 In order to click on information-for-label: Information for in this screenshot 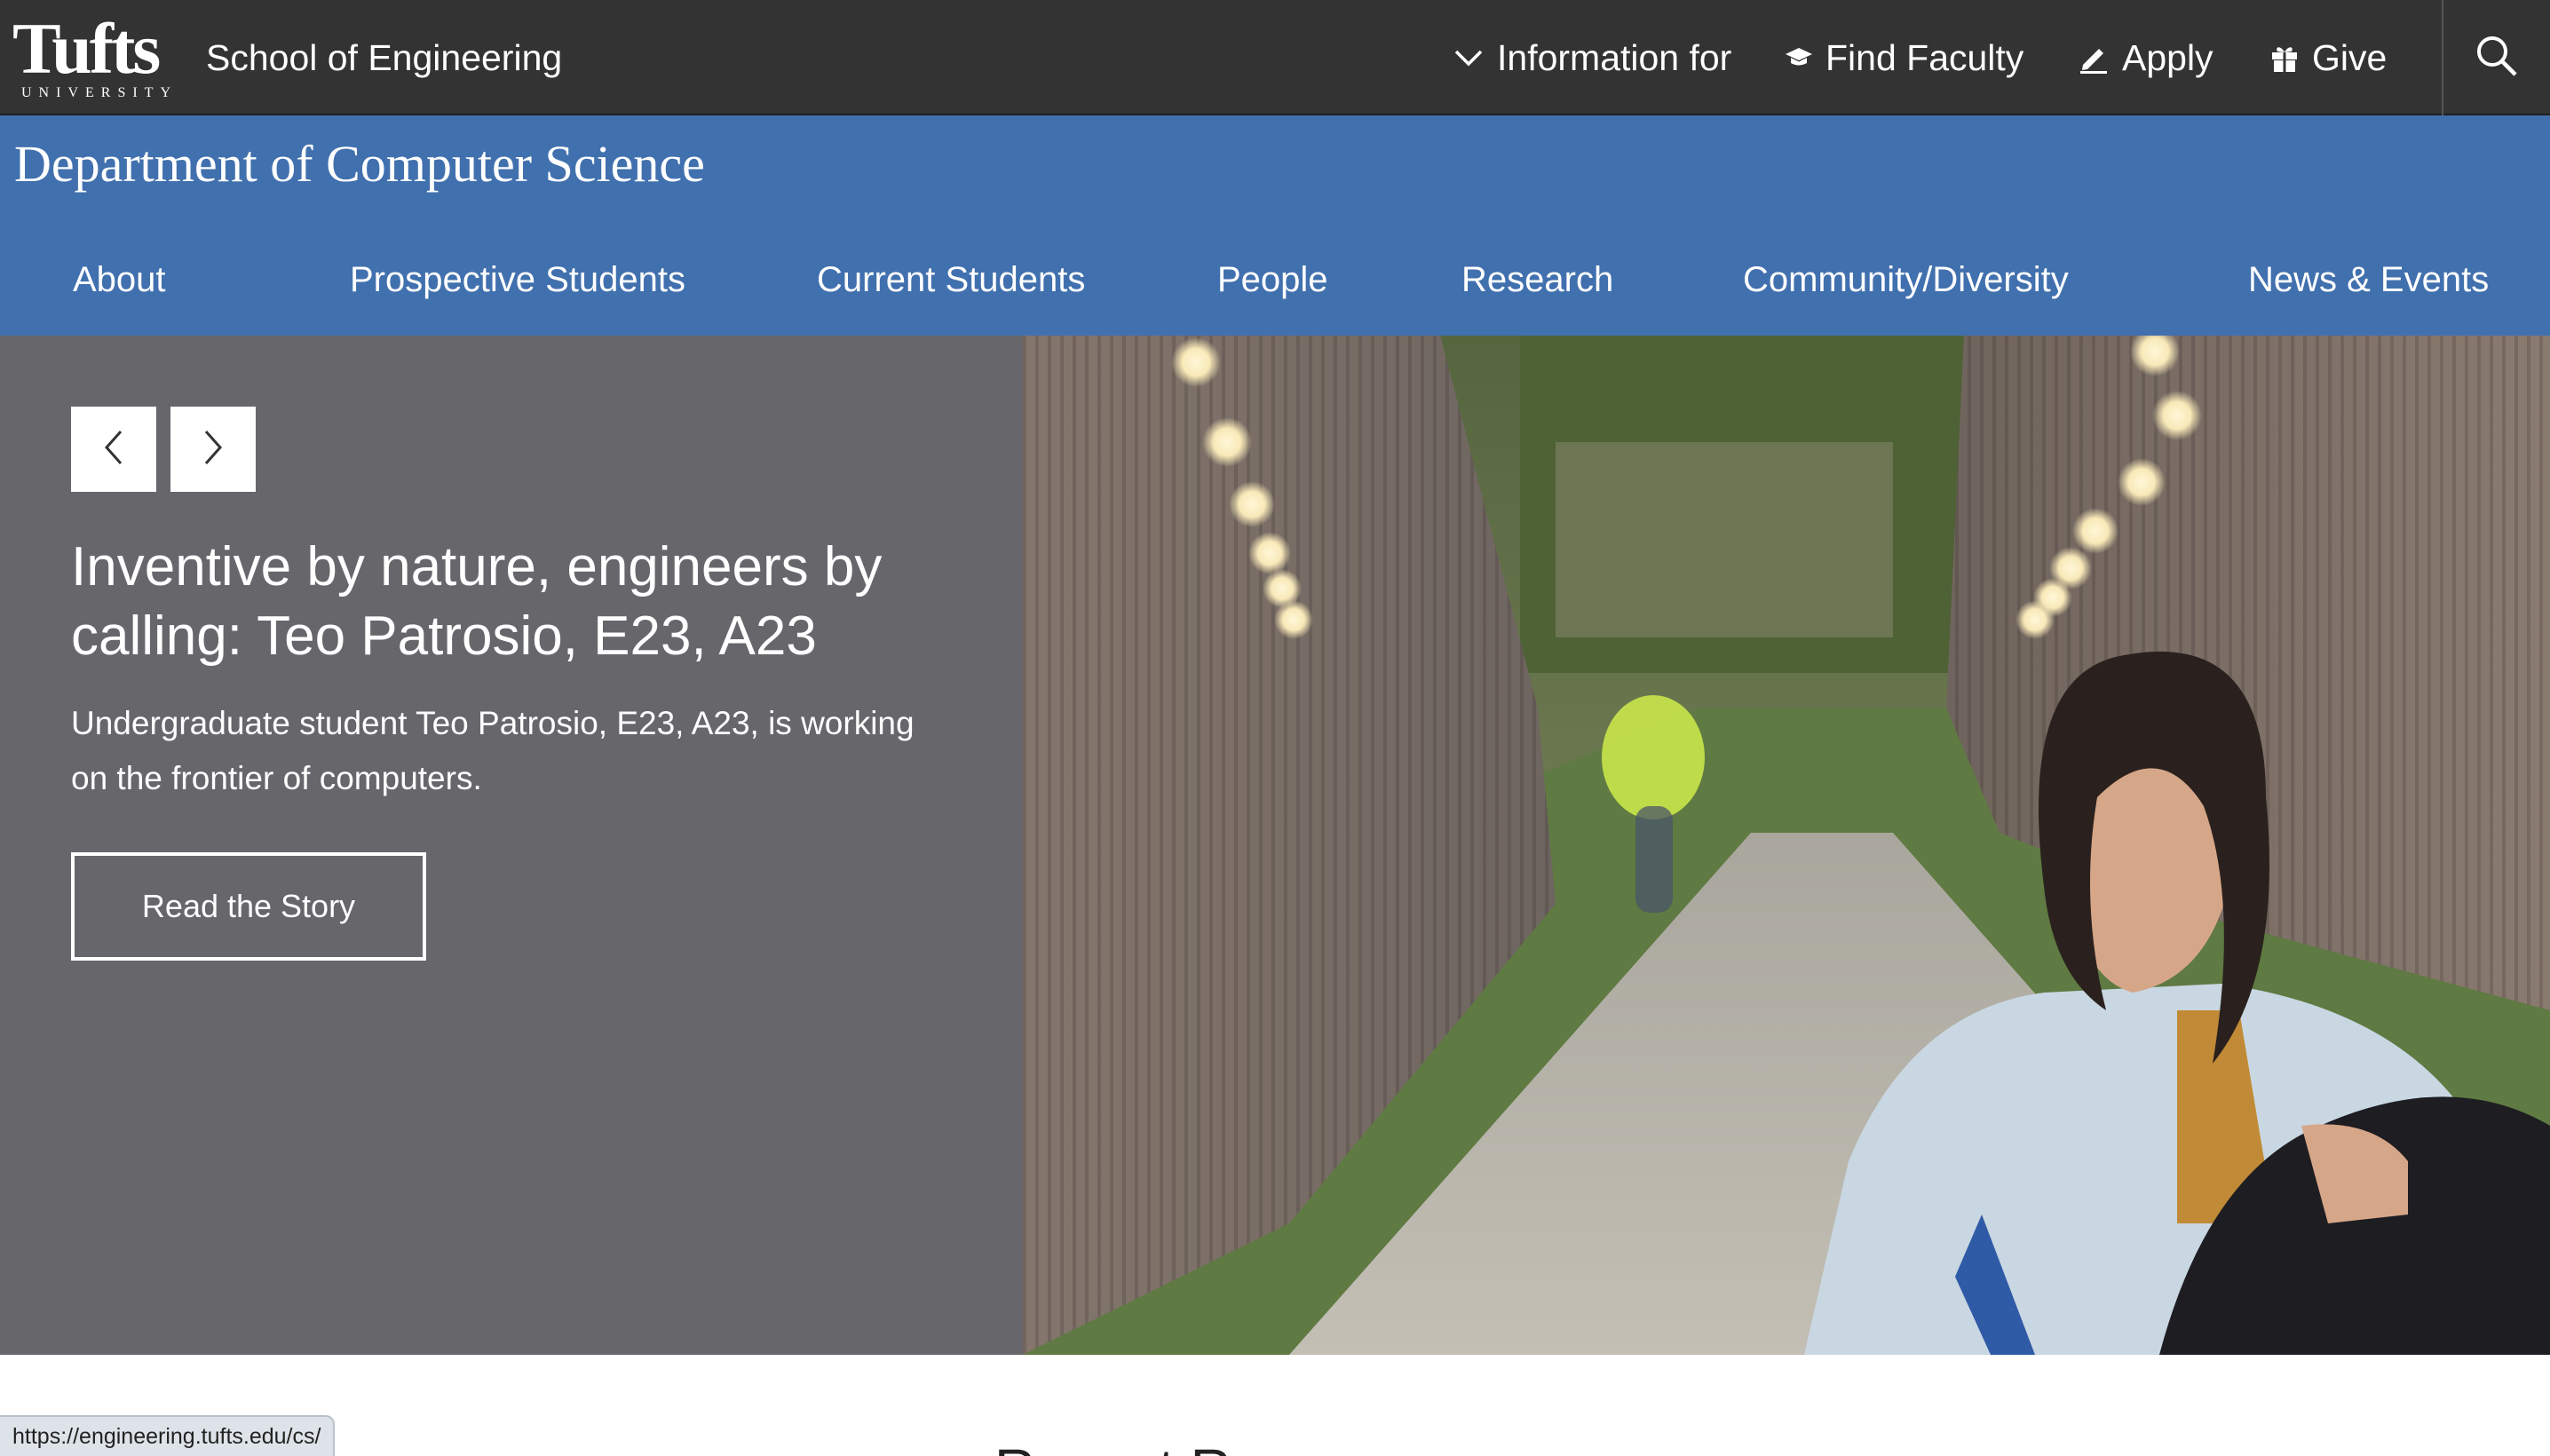, I will do `click(1614, 57)`.